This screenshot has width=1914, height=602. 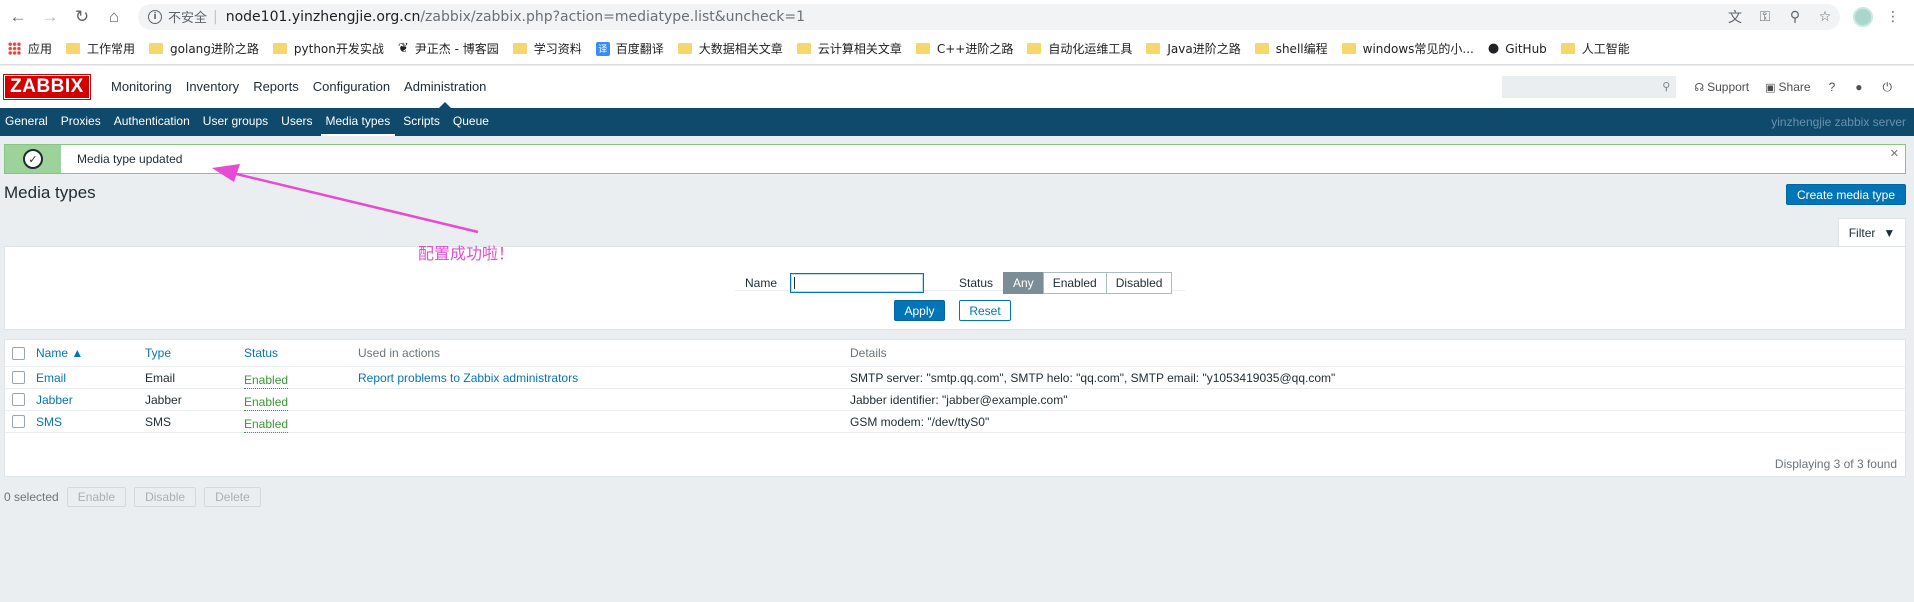 What do you see at coordinates (761, 283) in the screenshot?
I see `filter-name-label: Name` at bounding box center [761, 283].